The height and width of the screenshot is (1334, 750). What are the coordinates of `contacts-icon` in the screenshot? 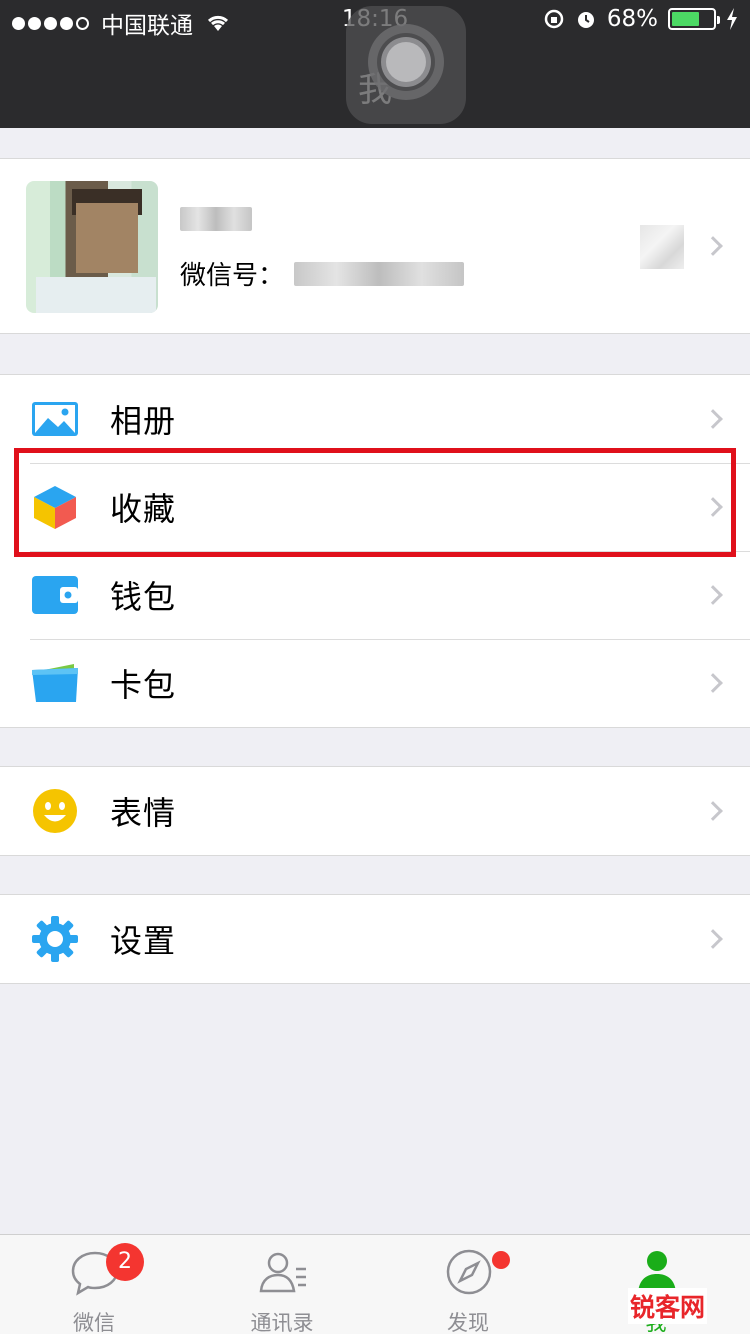 It's located at (282, 1272).